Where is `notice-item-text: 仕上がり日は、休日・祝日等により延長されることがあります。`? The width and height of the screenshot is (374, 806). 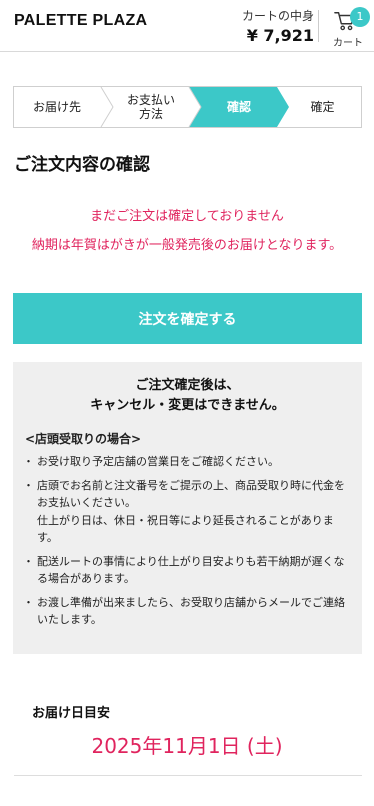 notice-item-text: 仕上がり日は、休日・祝日等により延長されることがあります。 is located at coordinates (185, 529).